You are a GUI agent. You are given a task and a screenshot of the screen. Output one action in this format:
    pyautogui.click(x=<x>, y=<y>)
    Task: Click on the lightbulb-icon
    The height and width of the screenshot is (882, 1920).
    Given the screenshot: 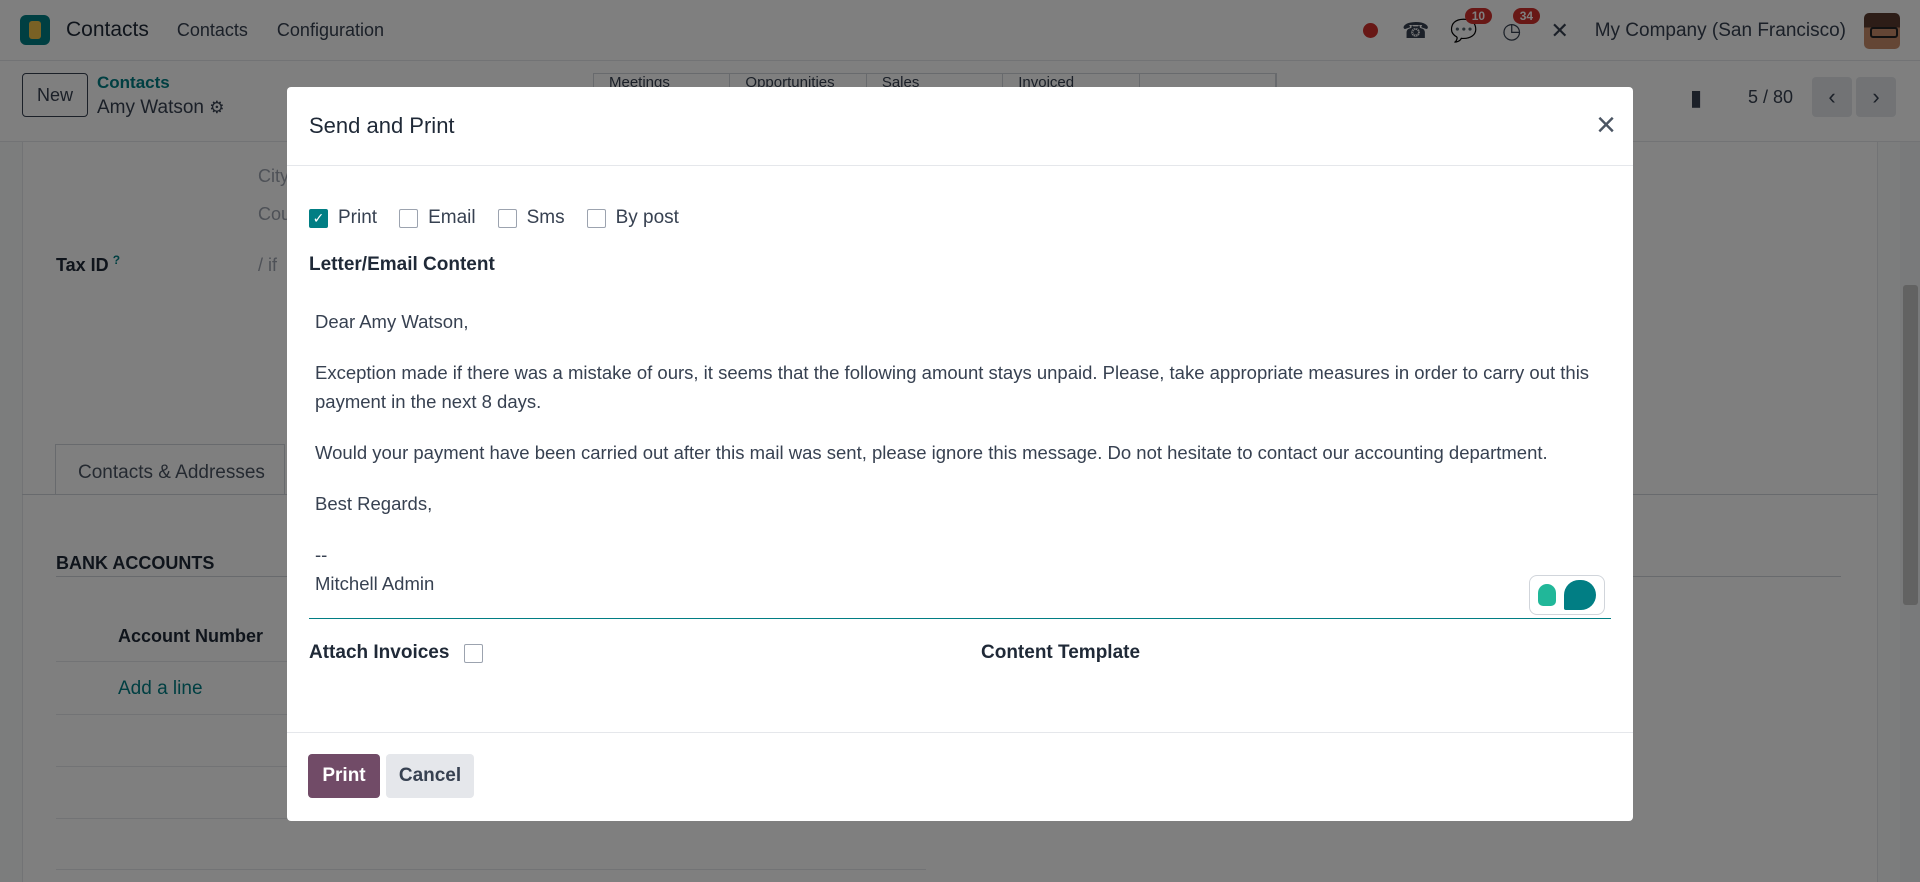 What is the action you would take?
    pyautogui.click(x=1547, y=595)
    